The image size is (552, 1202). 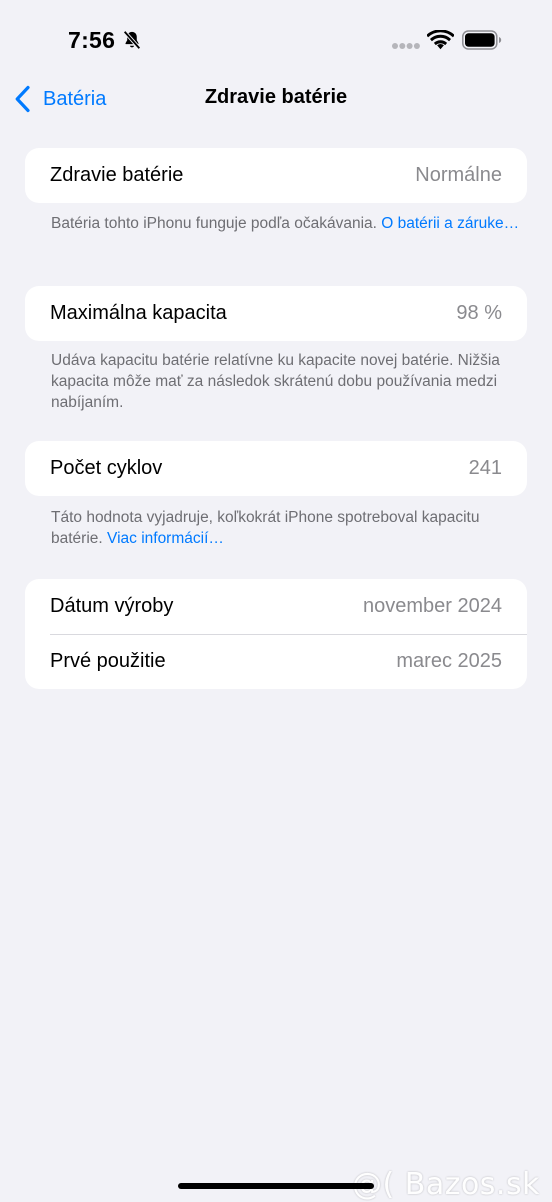 I want to click on first-use-row: Prvé použitie marec 2025, so click(x=276, y=661).